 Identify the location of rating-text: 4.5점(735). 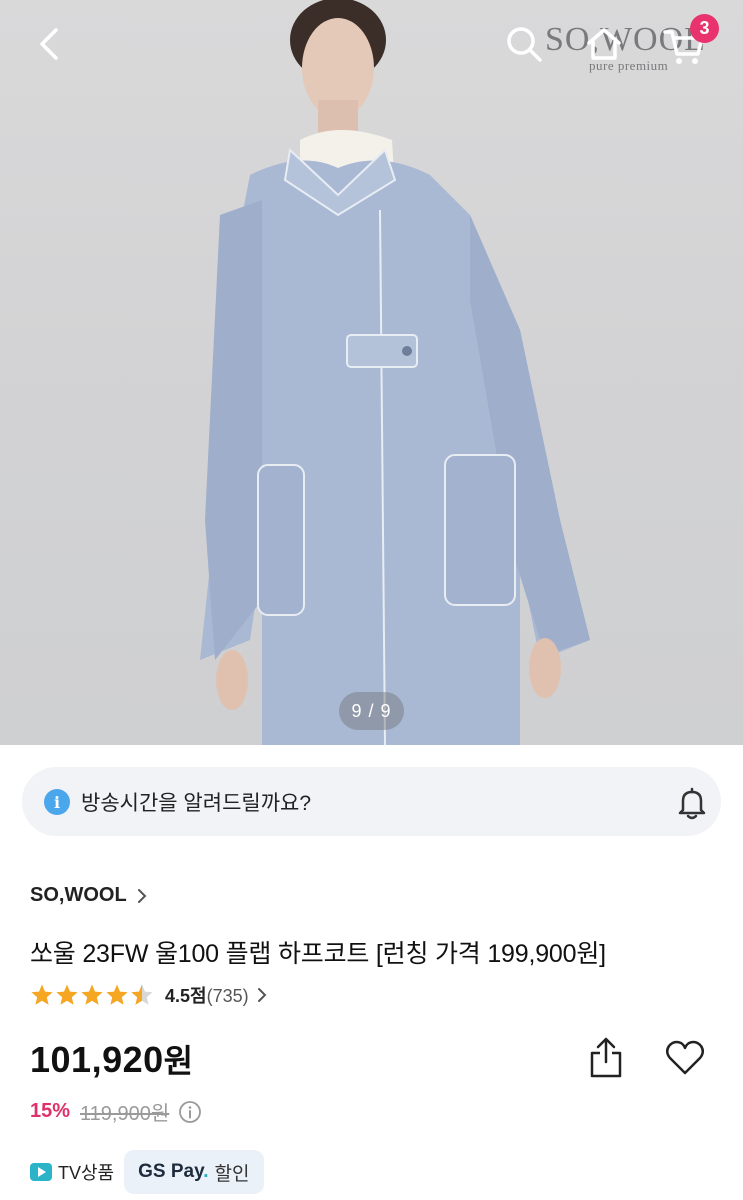
(207, 995).